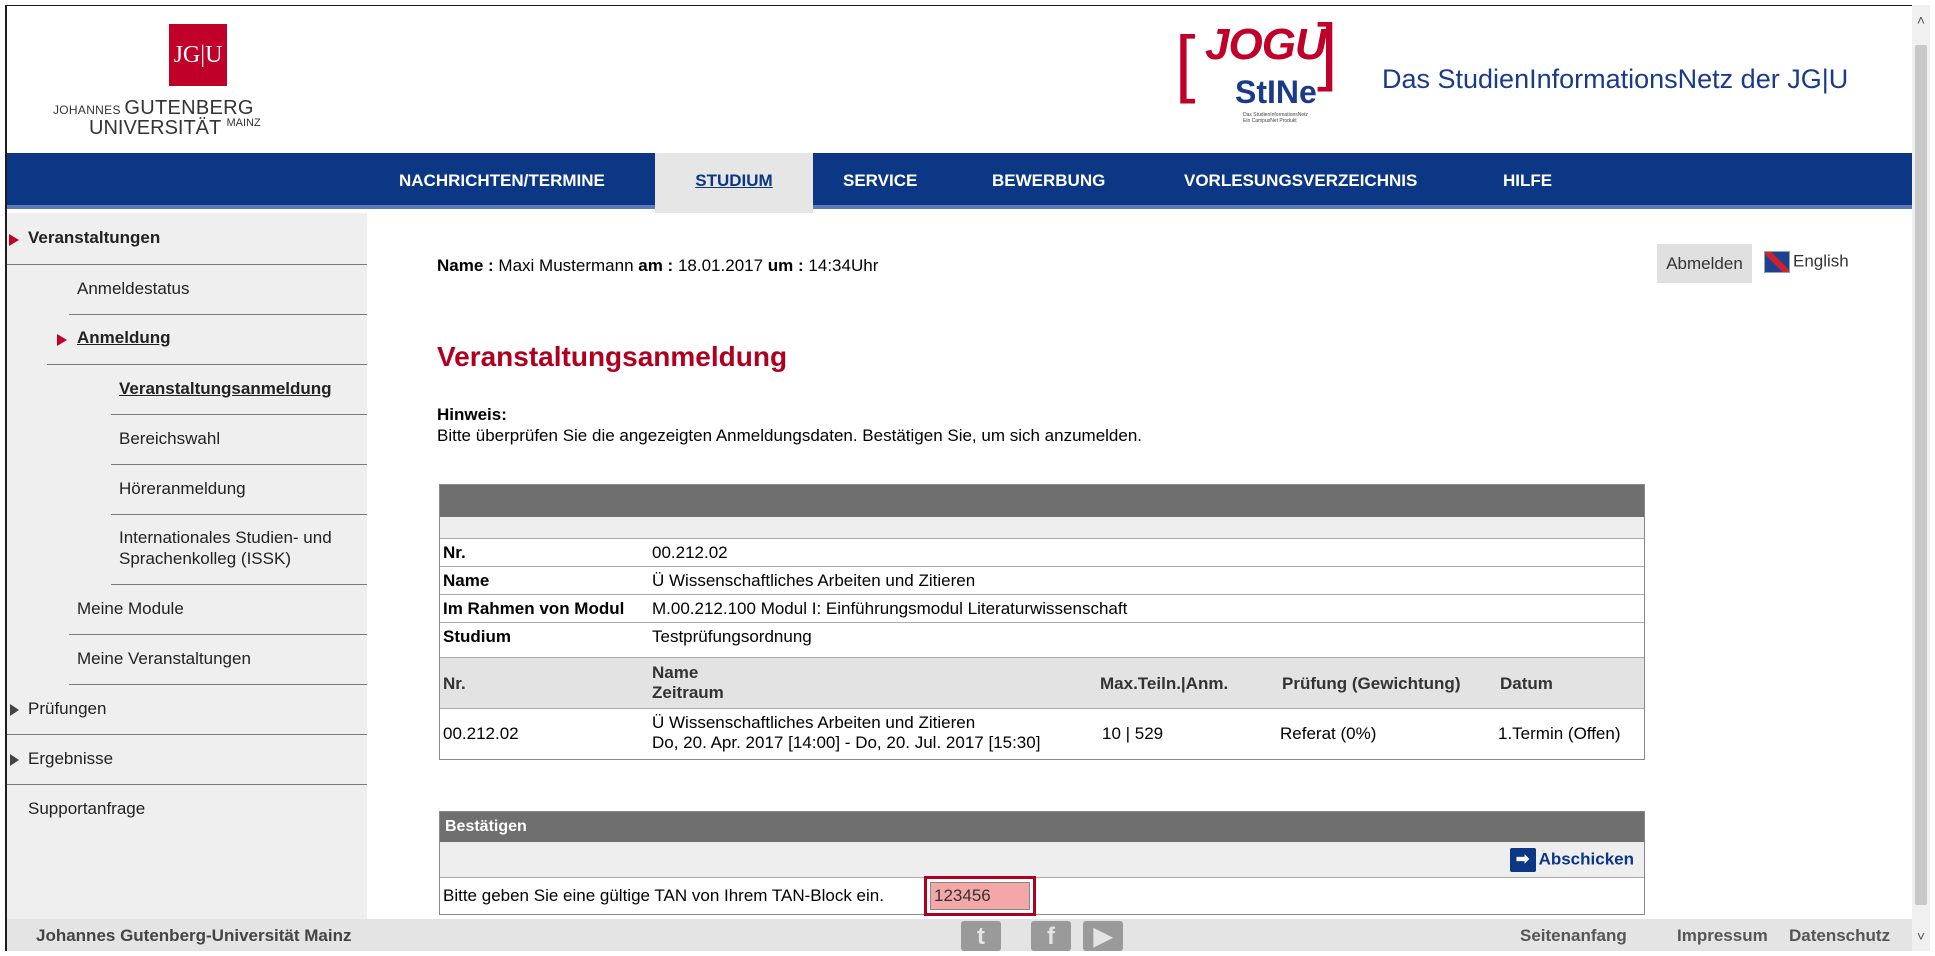 This screenshot has height=956, width=1935. I want to click on page-title: Veranstaltungsanmeldung, so click(612, 356).